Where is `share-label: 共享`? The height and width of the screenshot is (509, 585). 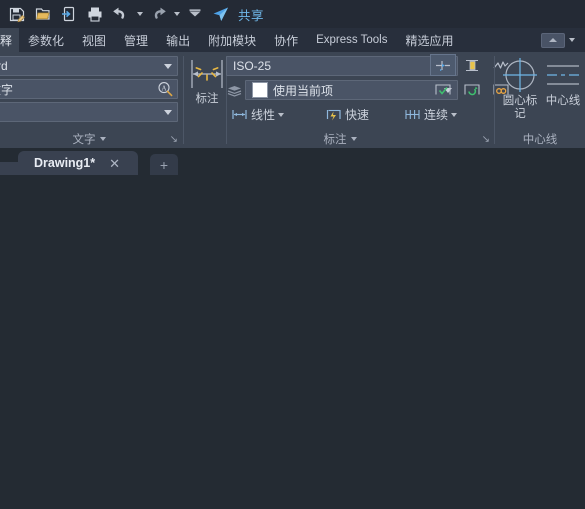 share-label: 共享 is located at coordinates (251, 14).